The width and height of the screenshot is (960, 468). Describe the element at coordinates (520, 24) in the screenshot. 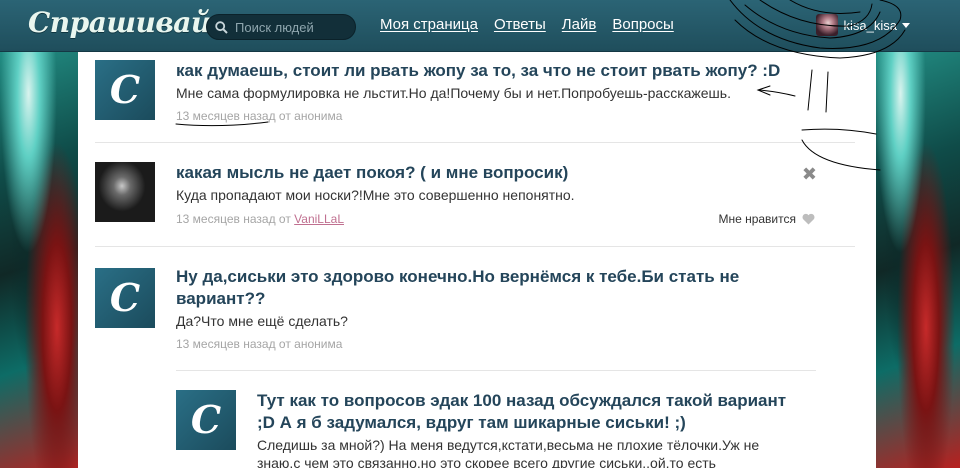

I see `nav-answers: Ответы` at that location.